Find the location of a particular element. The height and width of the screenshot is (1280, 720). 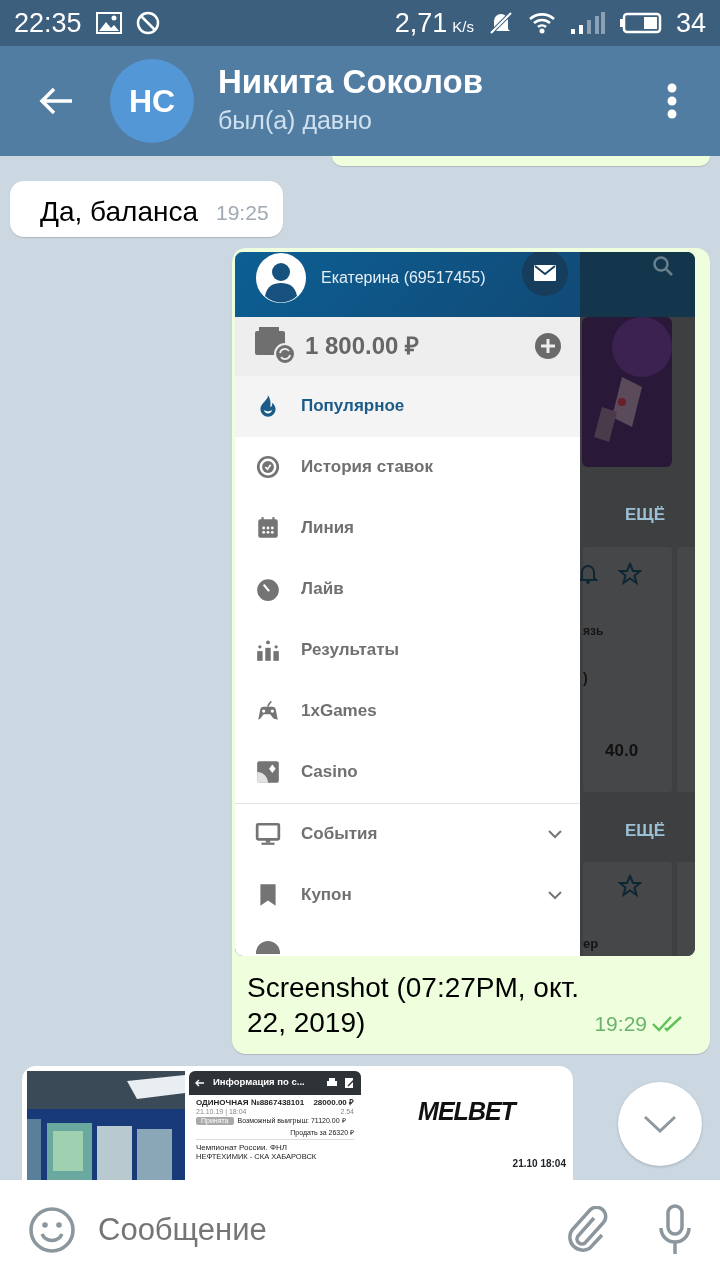

cards-icon is located at coordinates (268, 772).